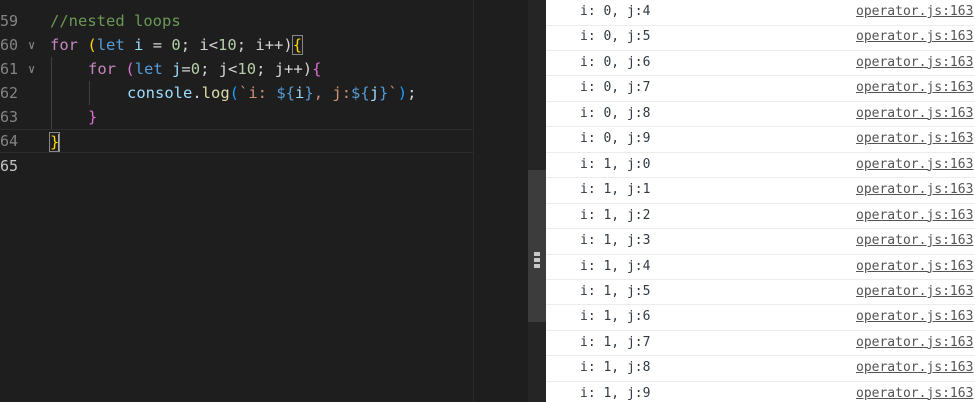  I want to click on console-log-row: i: 1, j:2 operator.js:163, so click(760, 217).